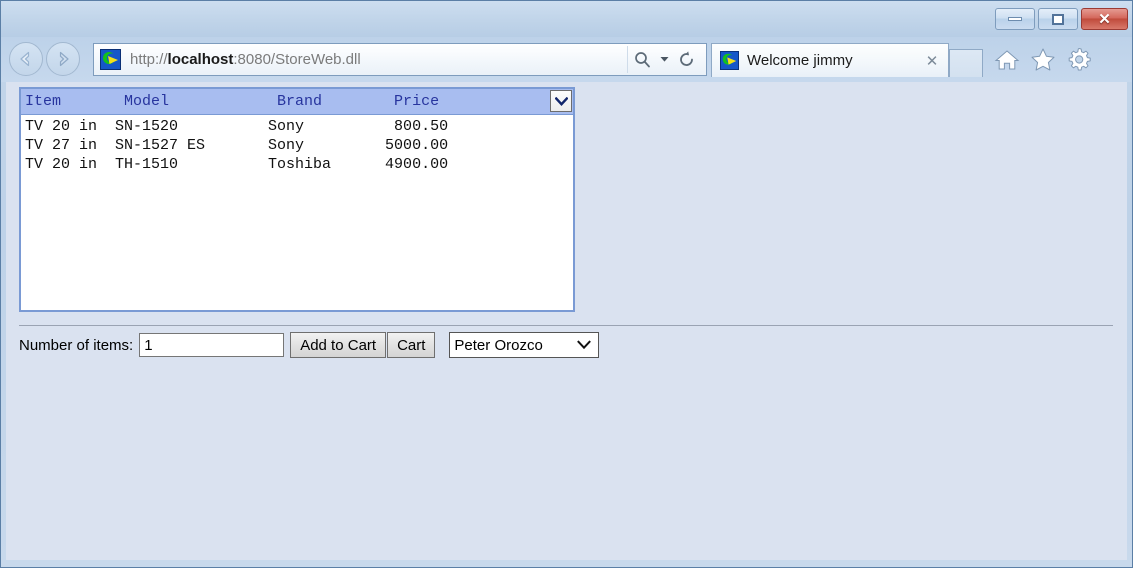 This screenshot has width=1133, height=568. I want to click on back-button, so click(26, 59).